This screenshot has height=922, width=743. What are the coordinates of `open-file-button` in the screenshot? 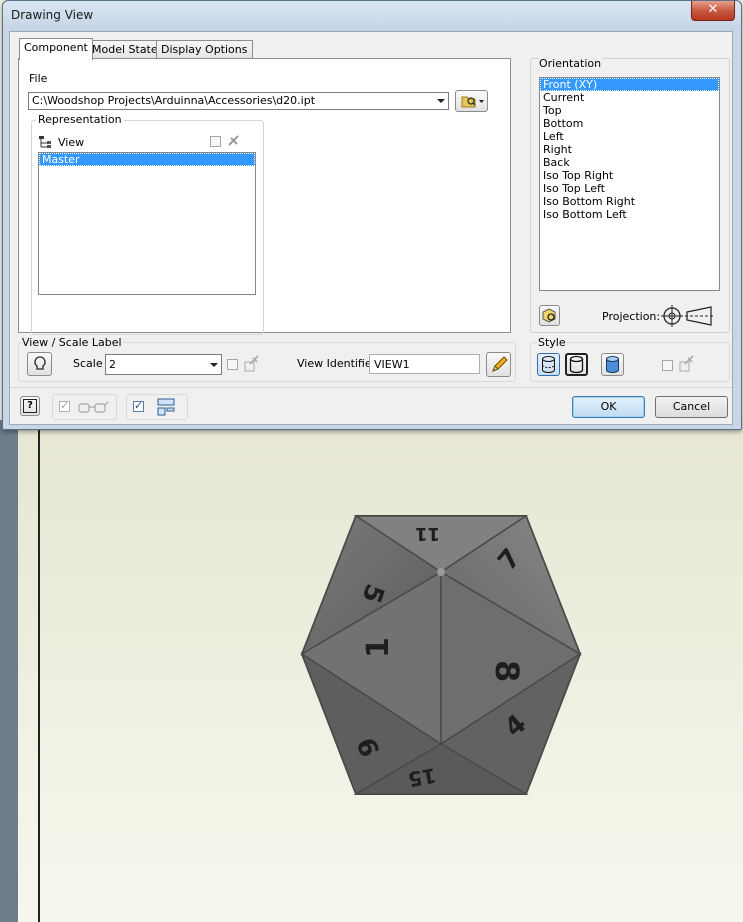 It's located at (471, 101).